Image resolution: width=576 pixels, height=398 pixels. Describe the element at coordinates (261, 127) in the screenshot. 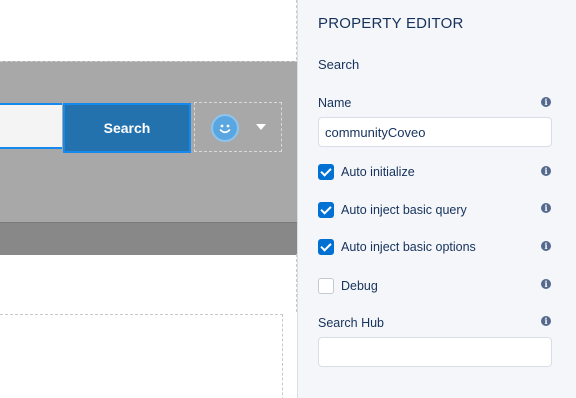

I see `chevron-down-icon` at that location.